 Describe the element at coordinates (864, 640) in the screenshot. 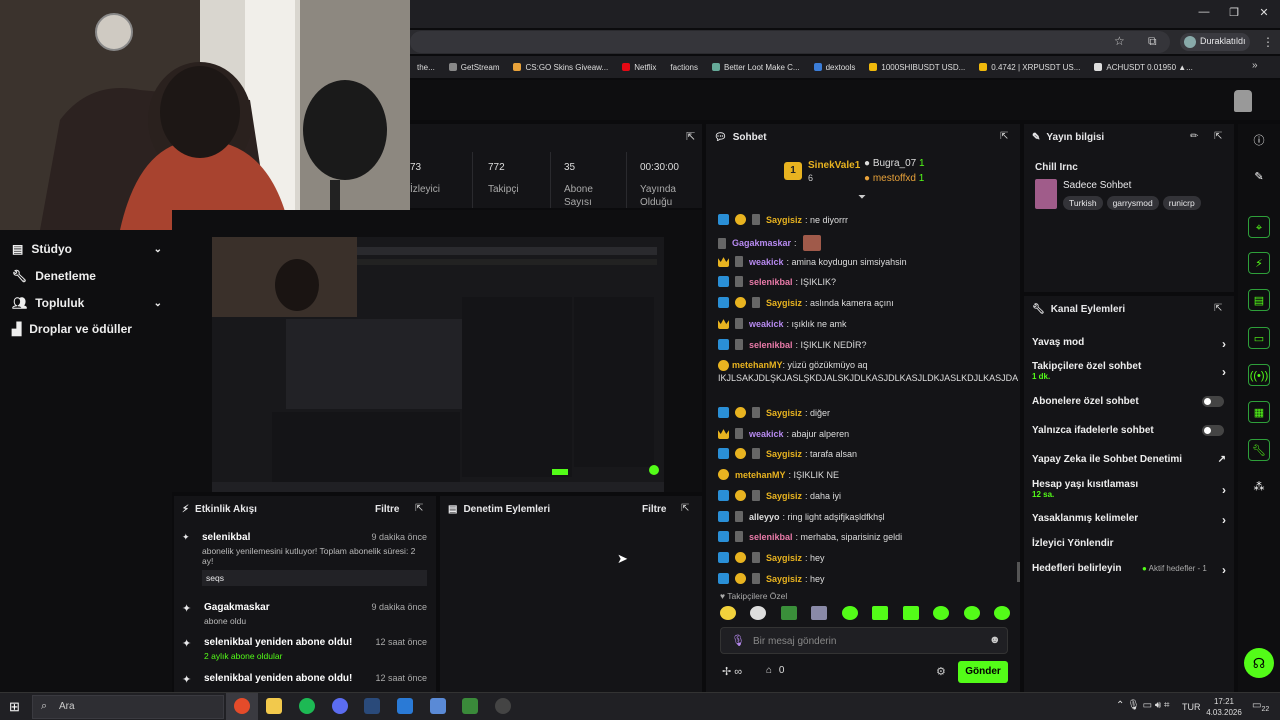

I see `chat-input: 🎙︎ Bir mesaj gönderin ☻` at that location.